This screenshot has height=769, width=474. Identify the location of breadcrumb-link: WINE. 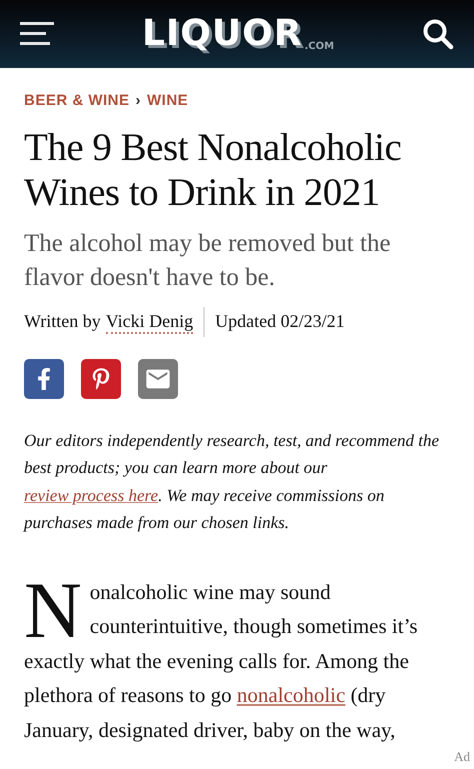
(167, 101).